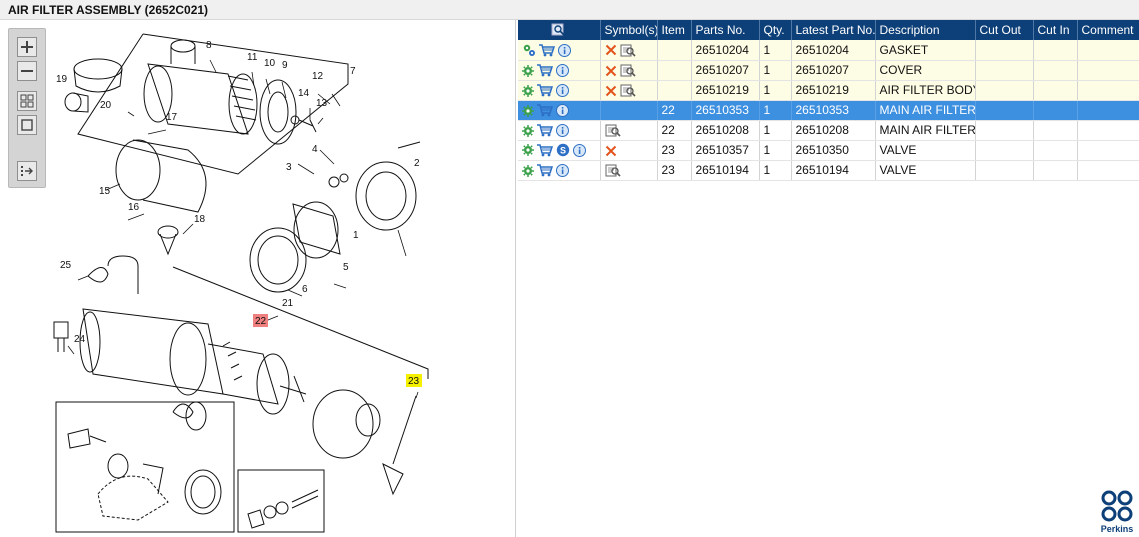 The width and height of the screenshot is (1139, 537). I want to click on window-button, so click(27, 125).